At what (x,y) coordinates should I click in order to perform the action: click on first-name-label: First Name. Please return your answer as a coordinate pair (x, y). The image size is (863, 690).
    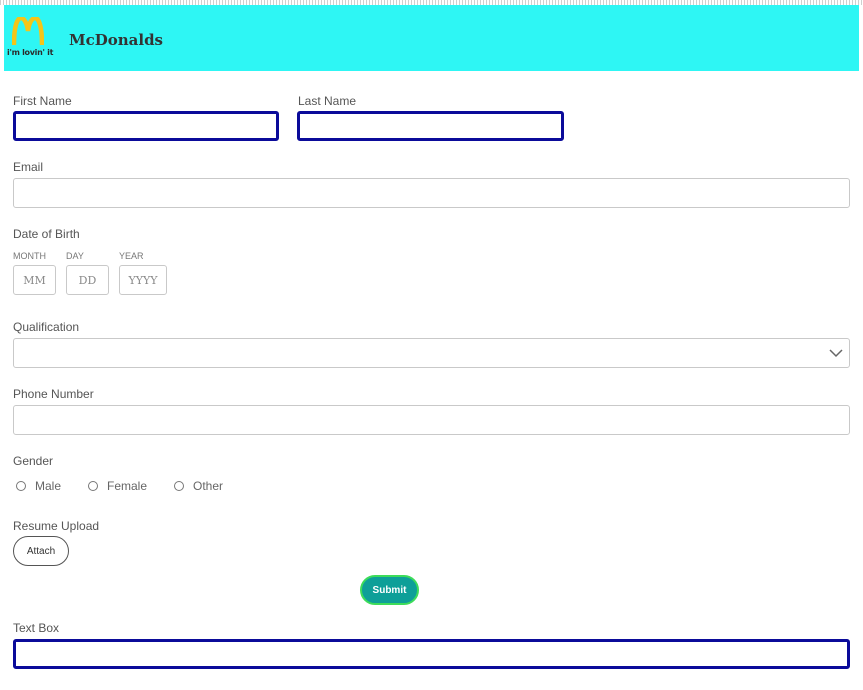
    Looking at the image, I should click on (42, 101).